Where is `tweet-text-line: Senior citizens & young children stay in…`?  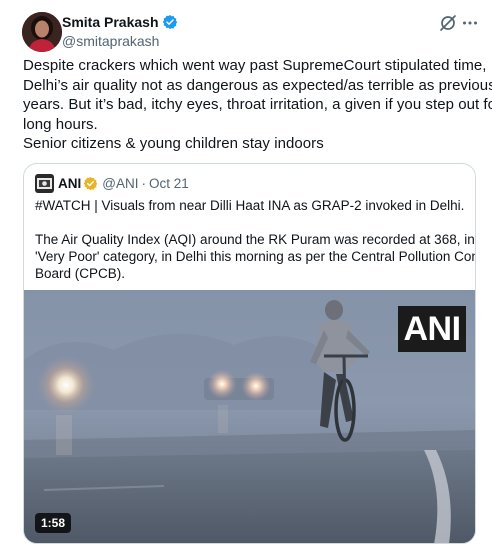 tweet-text-line: Senior citizens & young children stay in… is located at coordinates (173, 144).